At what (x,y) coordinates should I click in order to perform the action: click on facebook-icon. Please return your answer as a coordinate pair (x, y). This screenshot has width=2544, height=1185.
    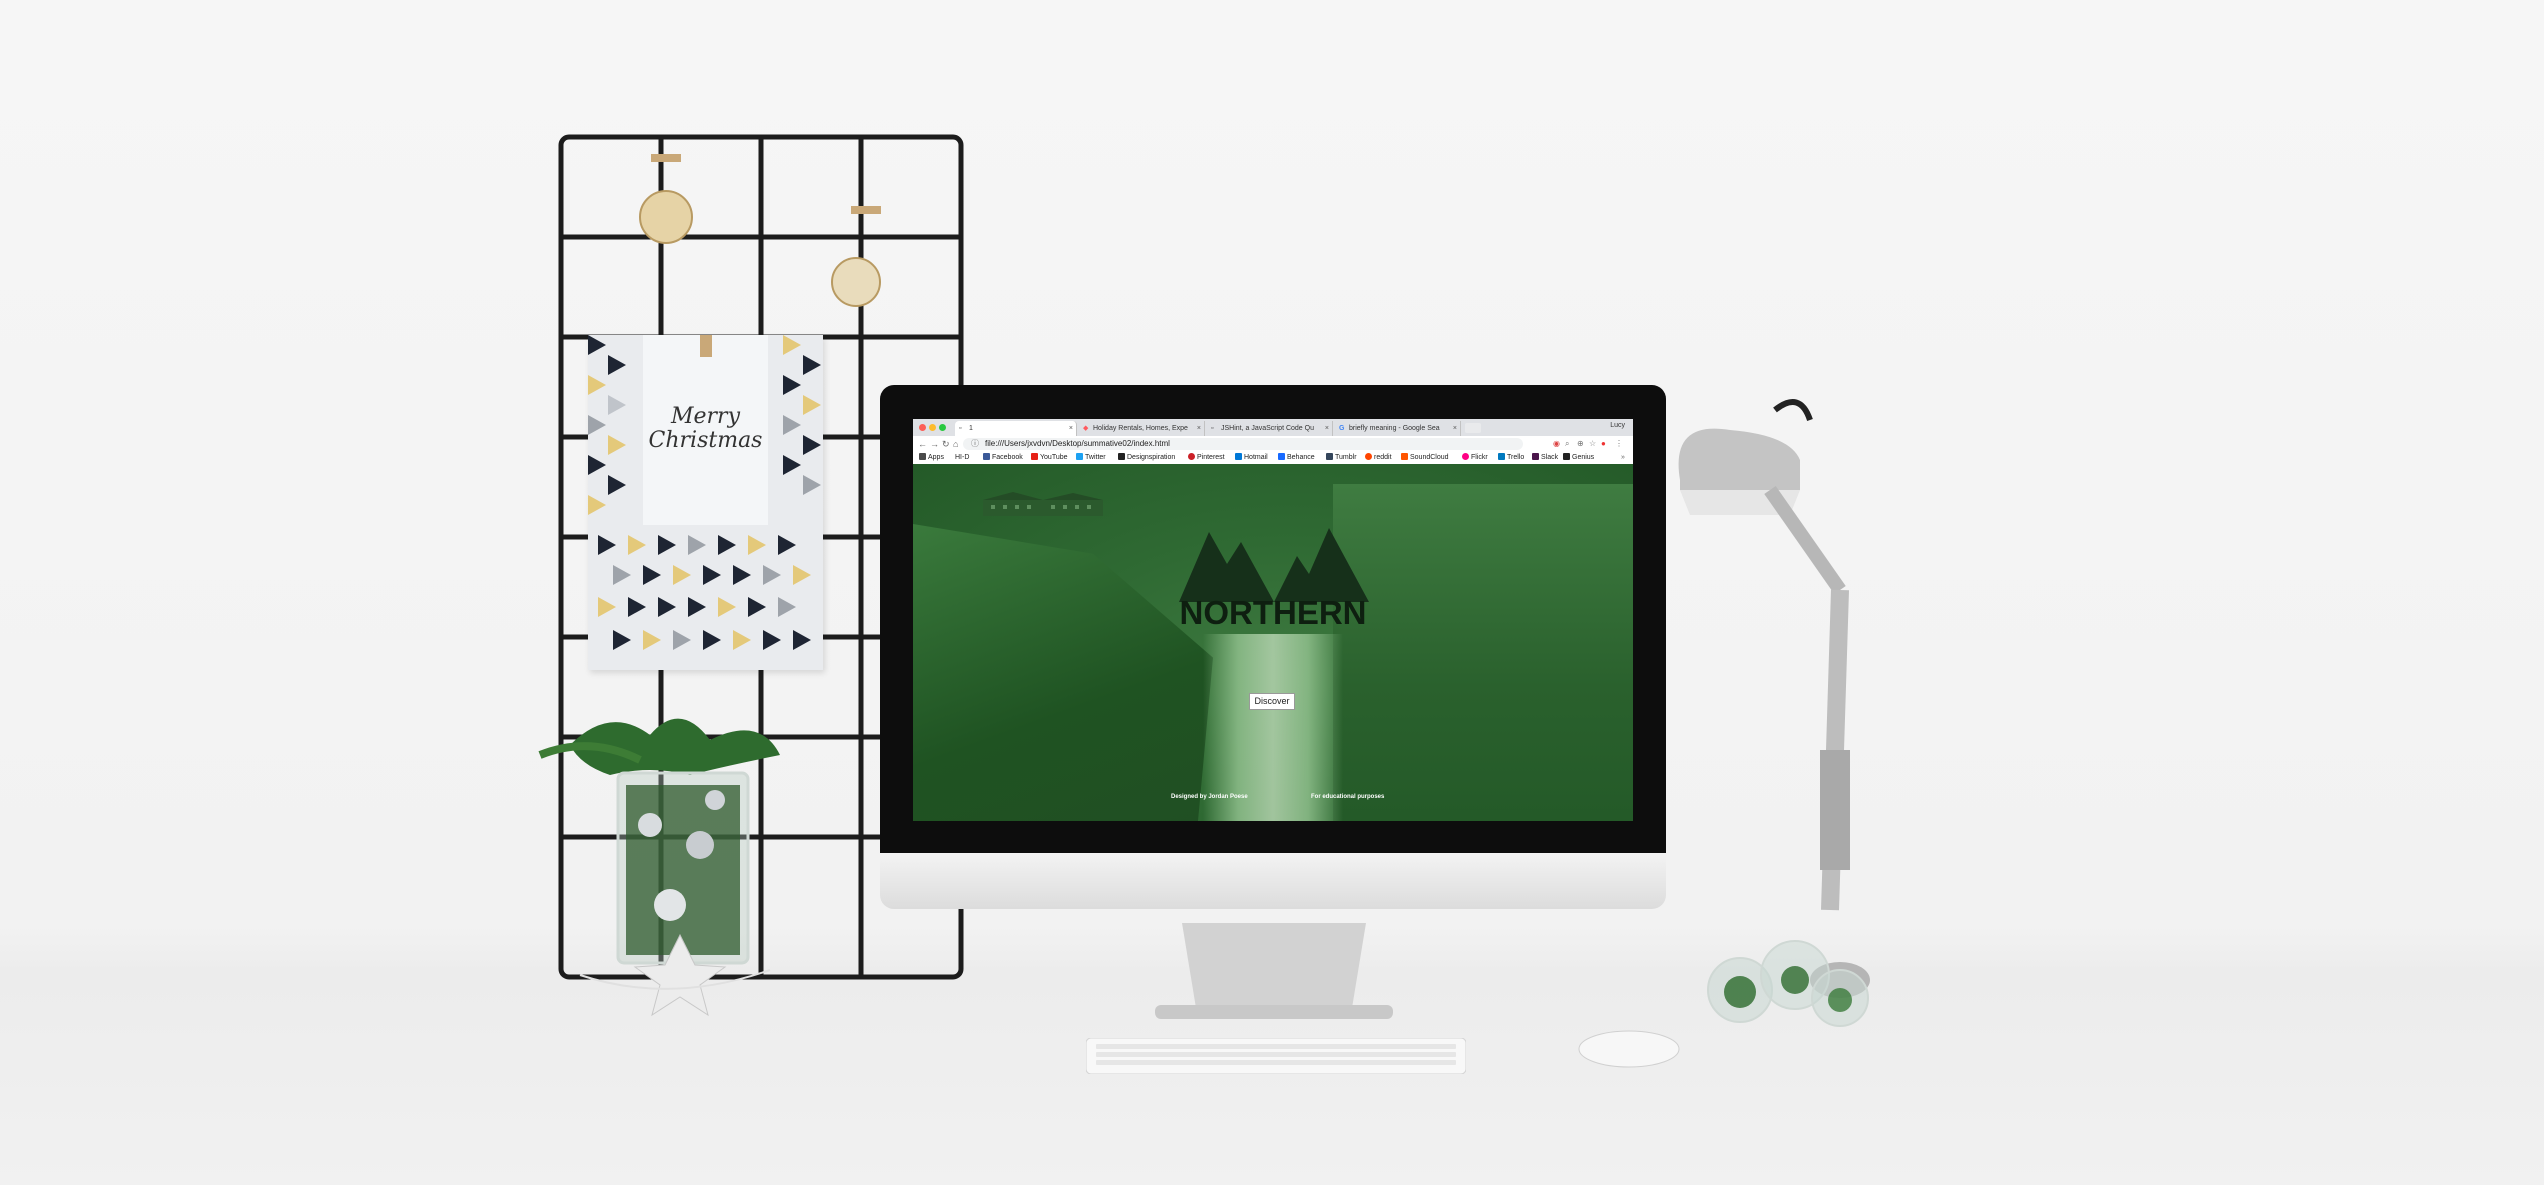
    Looking at the image, I should click on (986, 456).